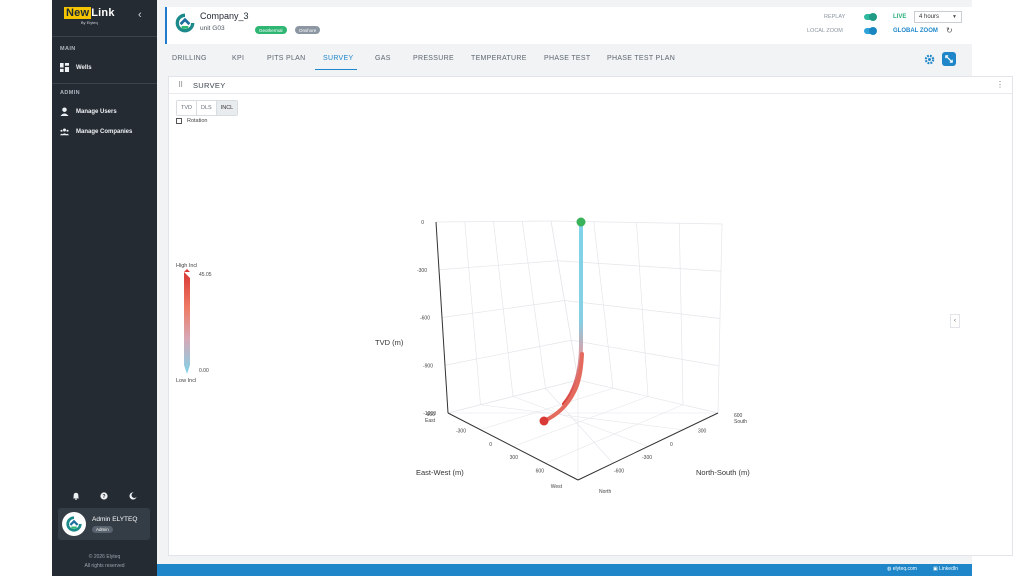  I want to click on tab-pits-plan: PITS PLAN, so click(286, 58).